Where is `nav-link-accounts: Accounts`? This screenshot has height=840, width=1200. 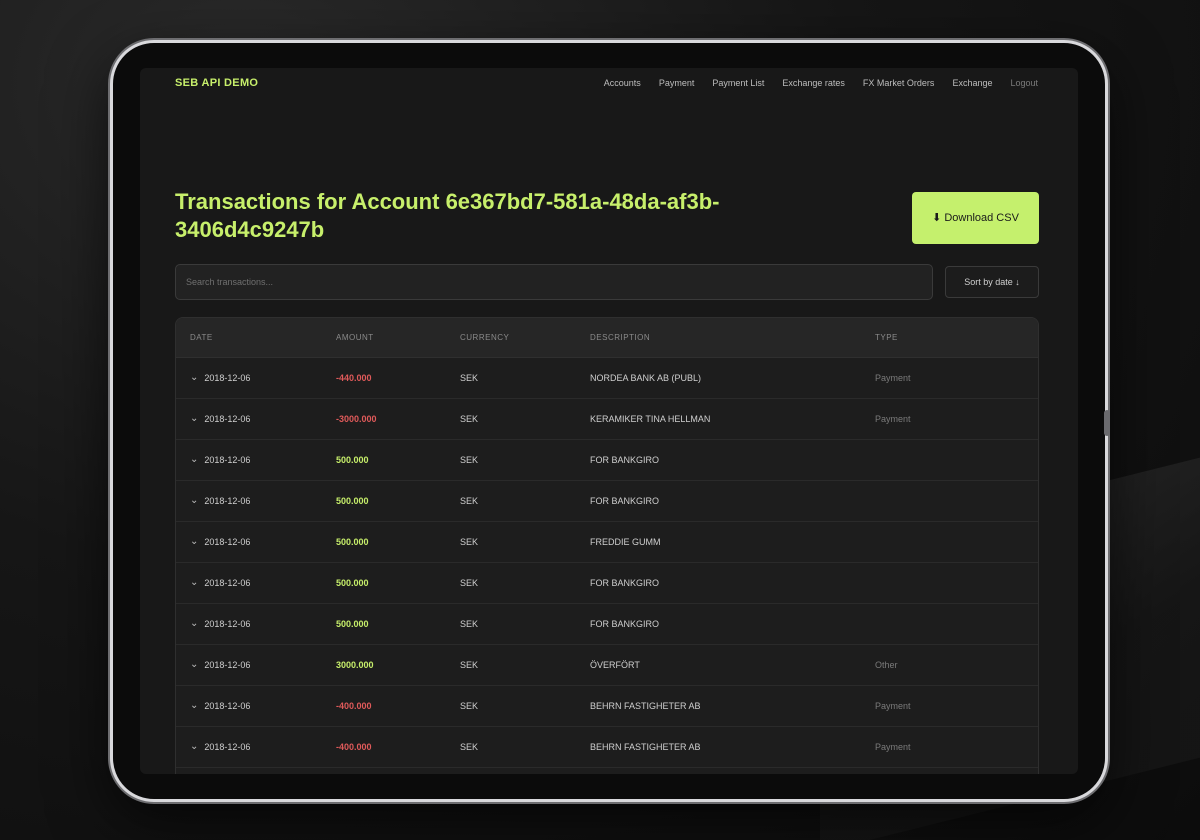 nav-link-accounts: Accounts is located at coordinates (622, 83).